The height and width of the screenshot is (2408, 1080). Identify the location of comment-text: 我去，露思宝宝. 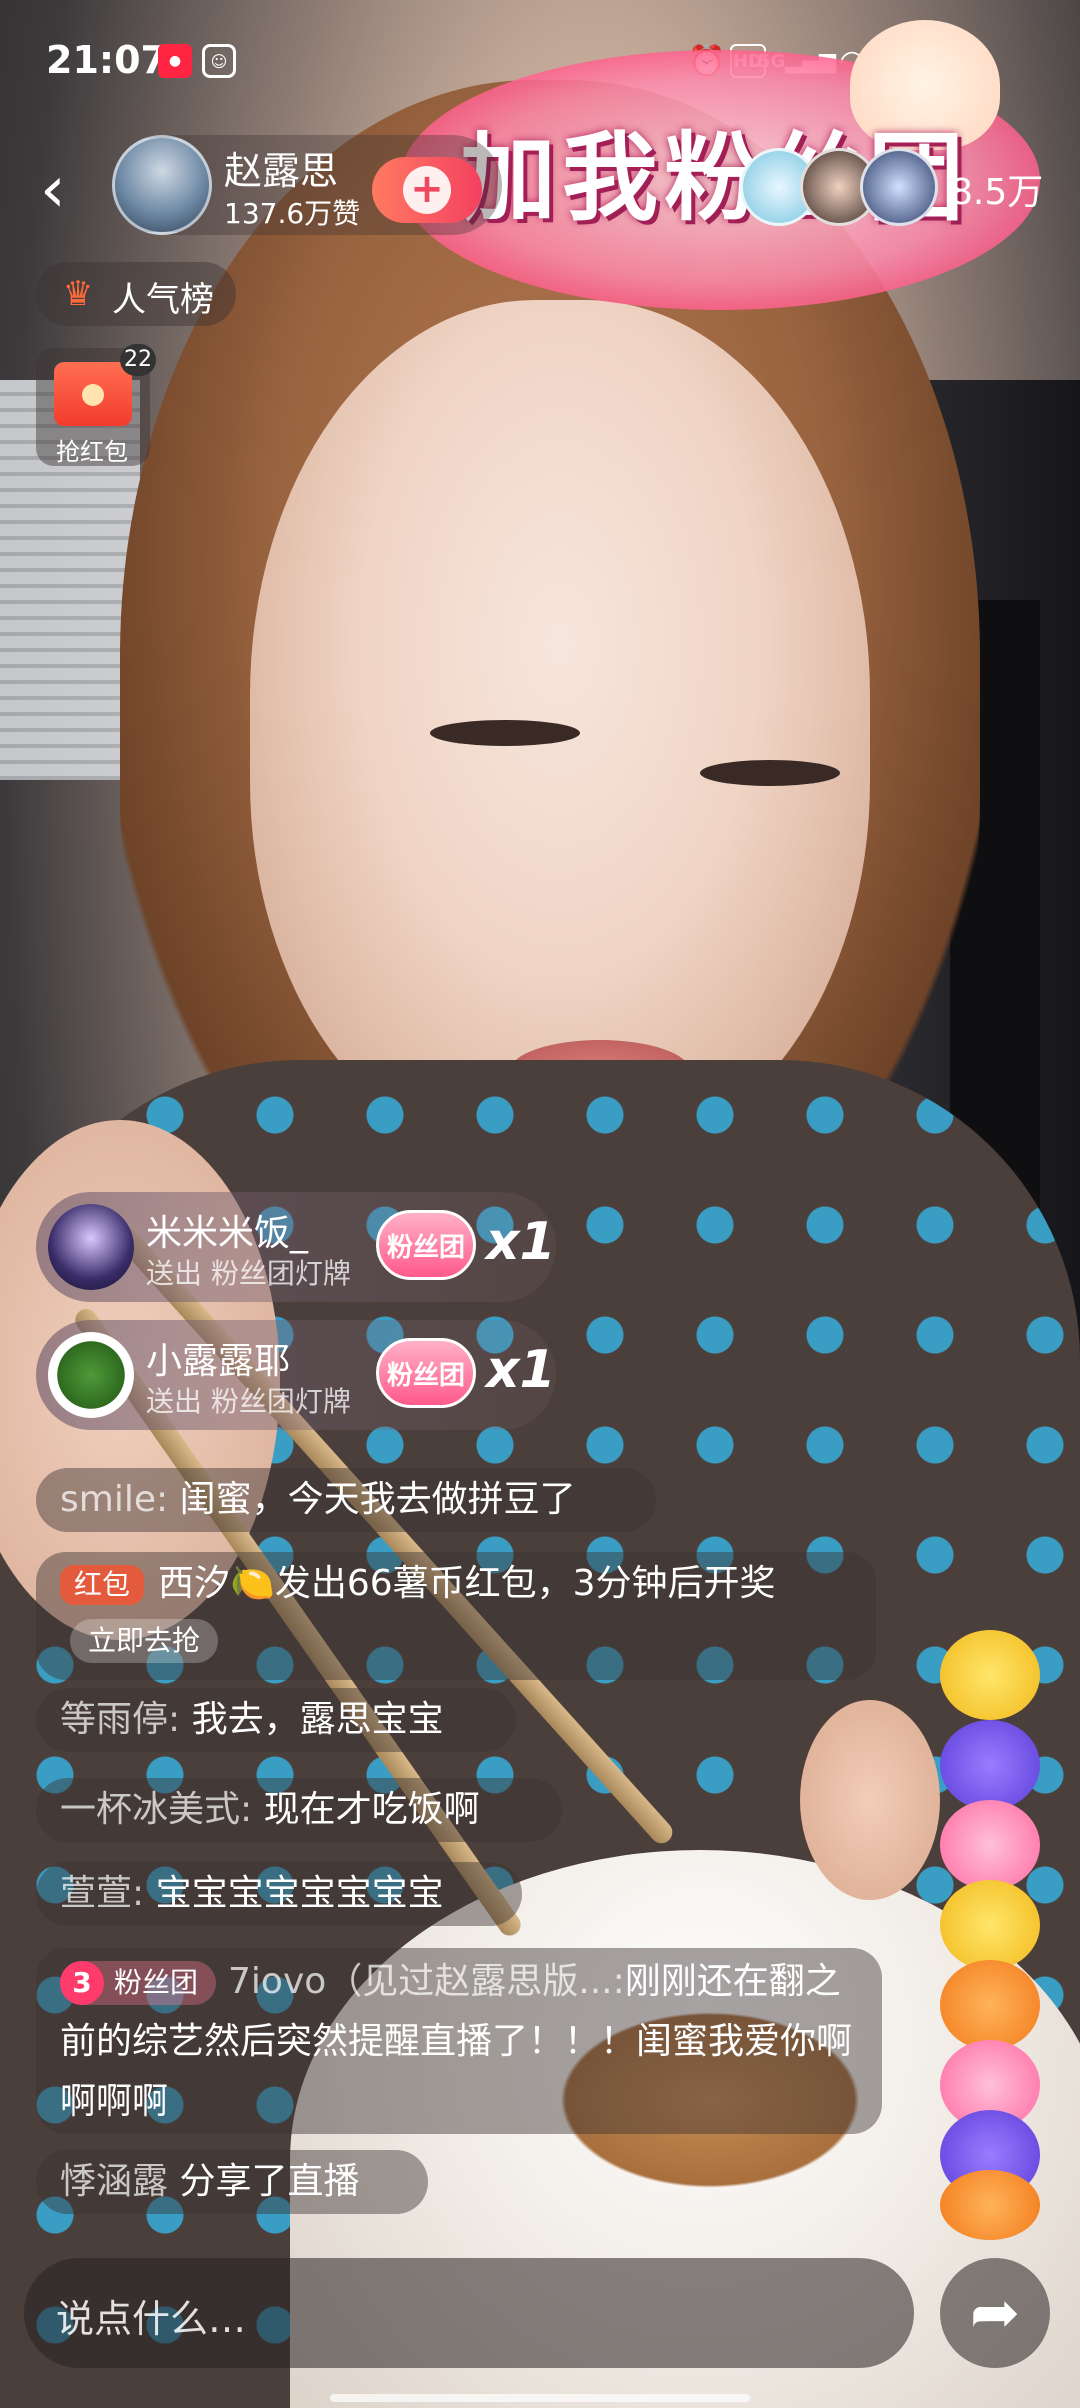
(317, 1719).